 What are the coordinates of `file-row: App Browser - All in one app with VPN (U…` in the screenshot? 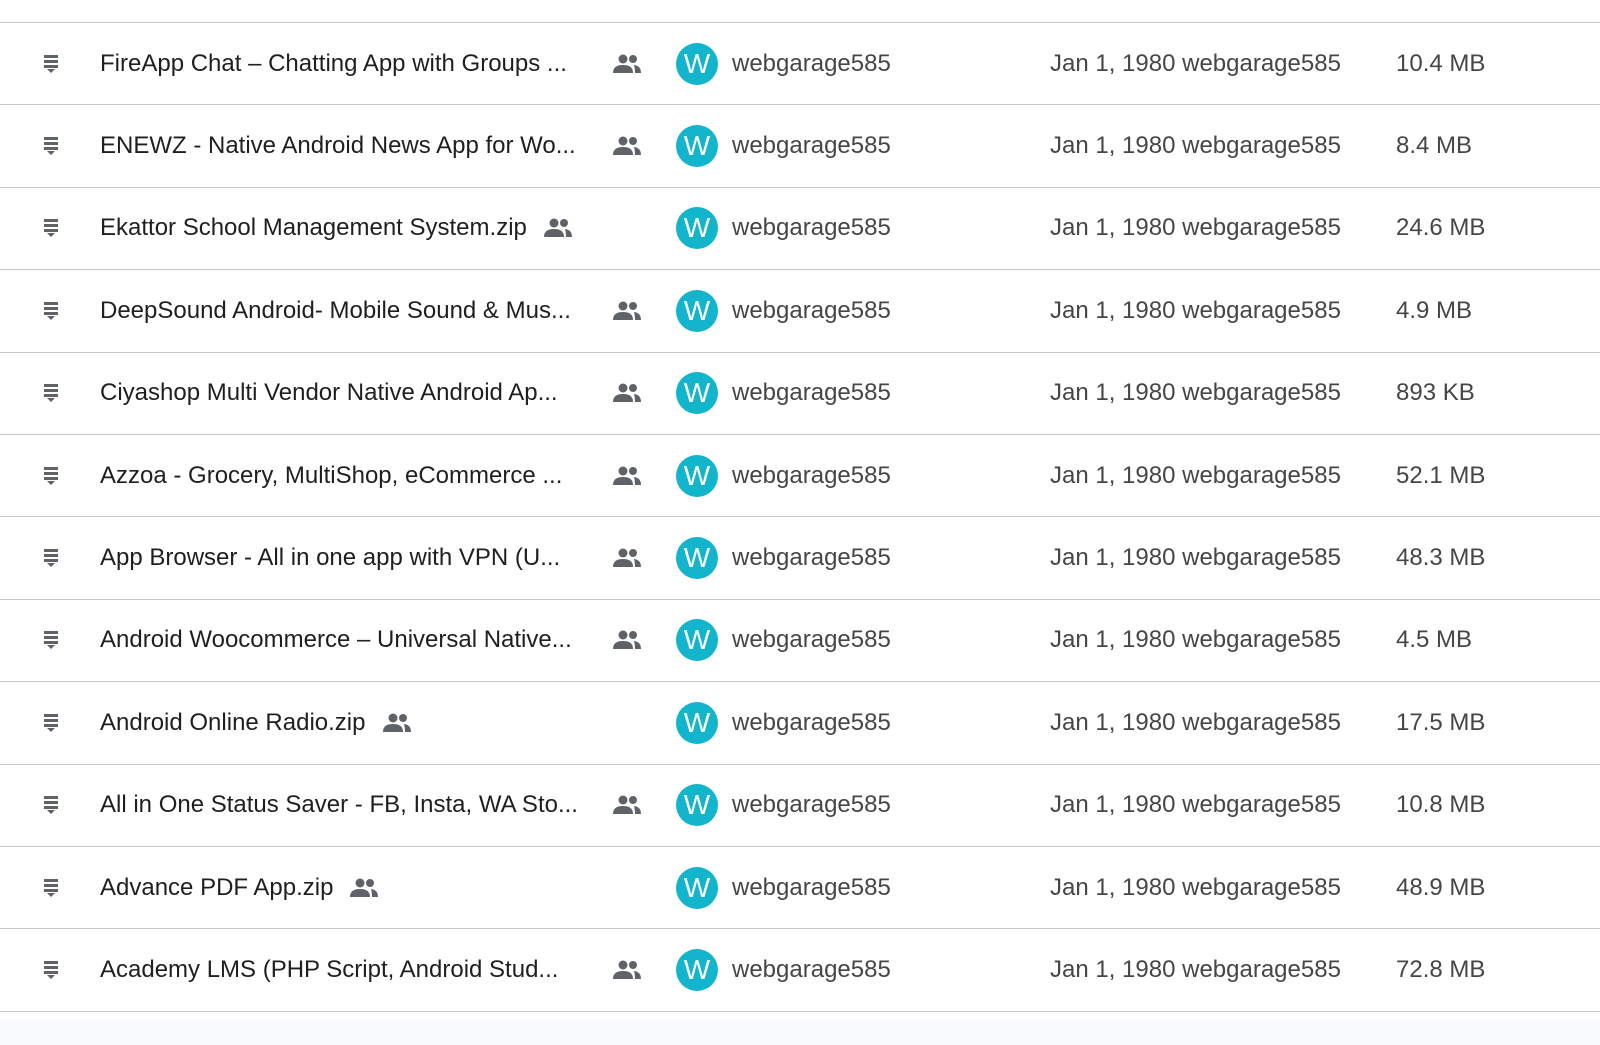 It's located at (800, 558).